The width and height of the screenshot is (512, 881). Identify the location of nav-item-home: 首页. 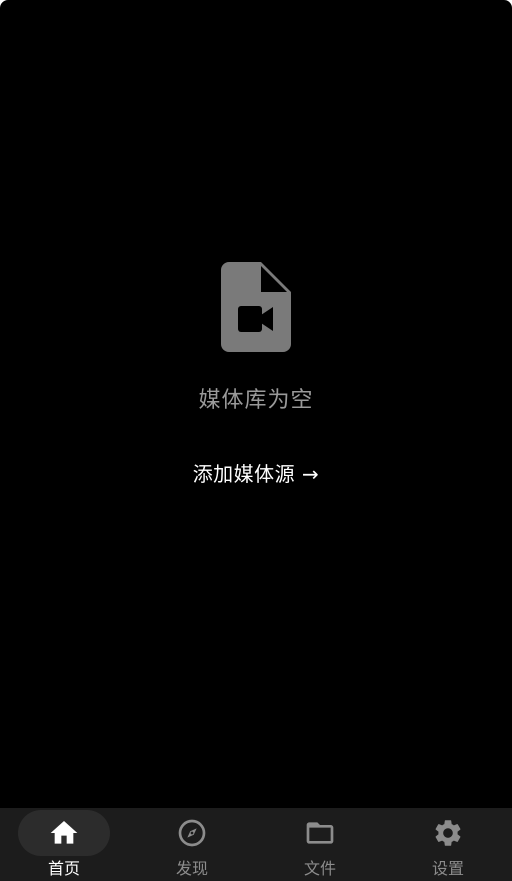
(64, 844).